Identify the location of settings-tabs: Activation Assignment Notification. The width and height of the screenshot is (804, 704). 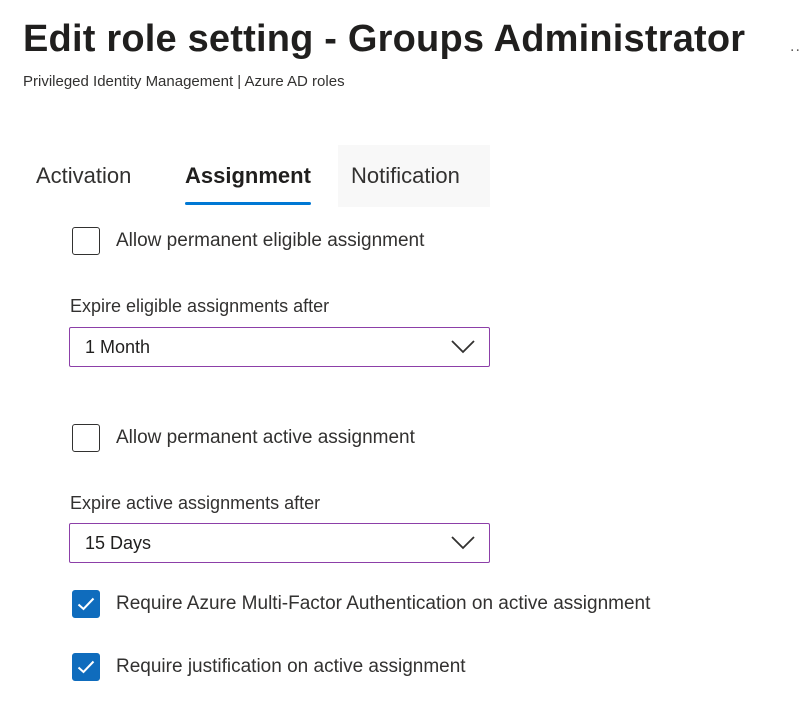
(250, 176).